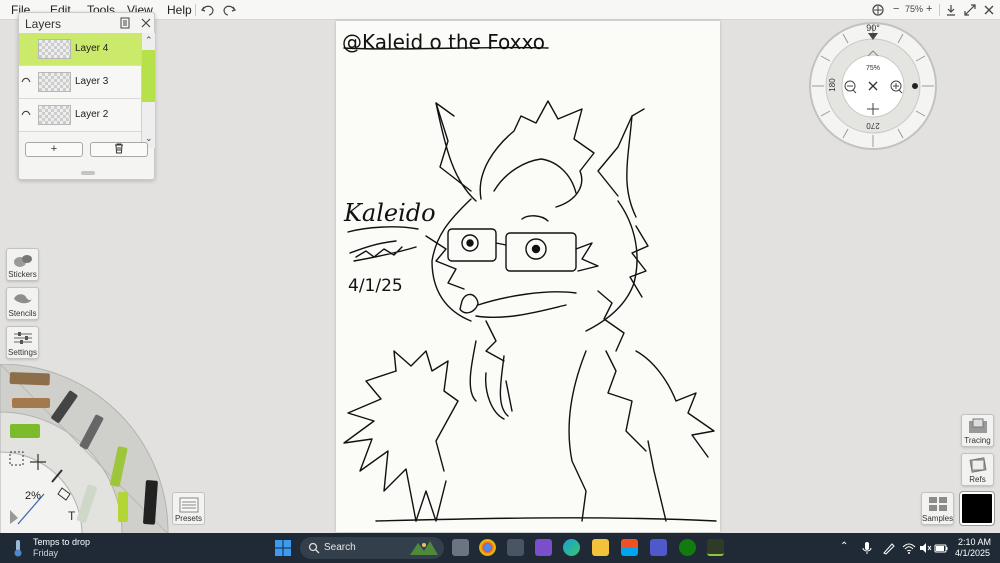 The image size is (1000, 563). Describe the element at coordinates (22, 313) in the screenshot. I see `stencils-label: Stencils` at that location.